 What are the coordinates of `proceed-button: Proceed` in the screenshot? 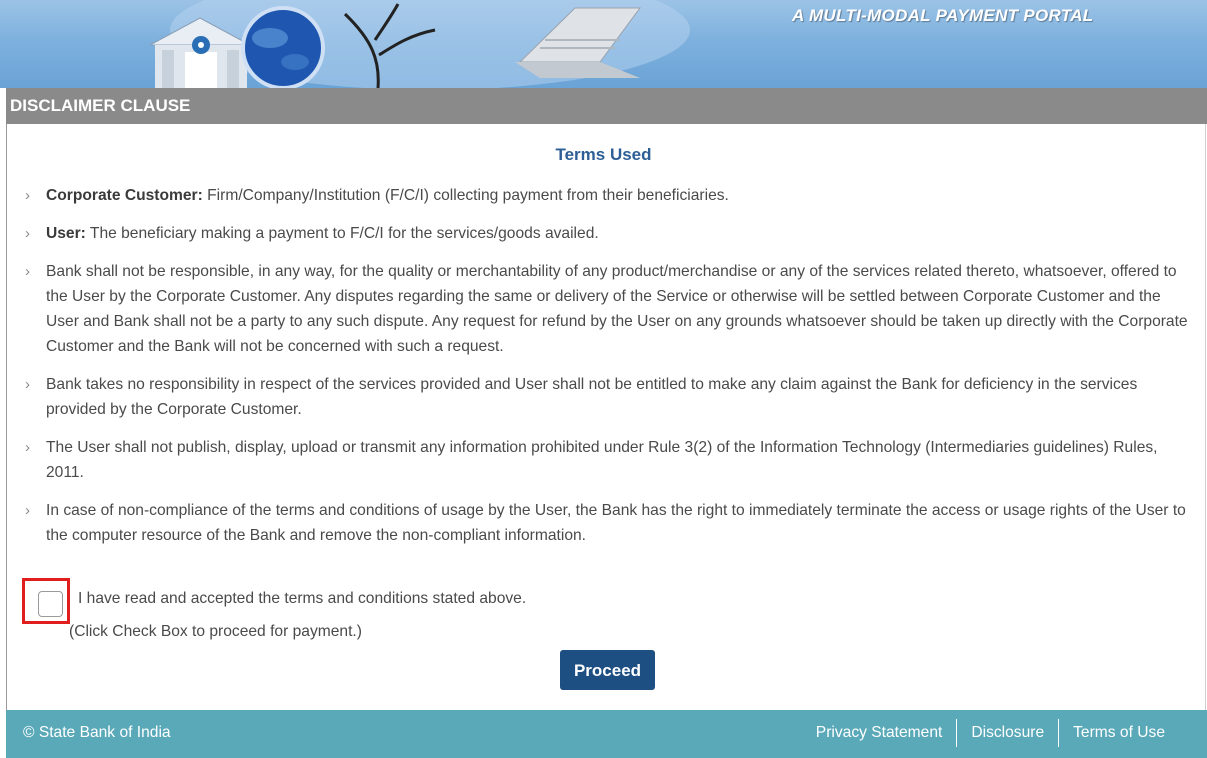 It's located at (607, 670).